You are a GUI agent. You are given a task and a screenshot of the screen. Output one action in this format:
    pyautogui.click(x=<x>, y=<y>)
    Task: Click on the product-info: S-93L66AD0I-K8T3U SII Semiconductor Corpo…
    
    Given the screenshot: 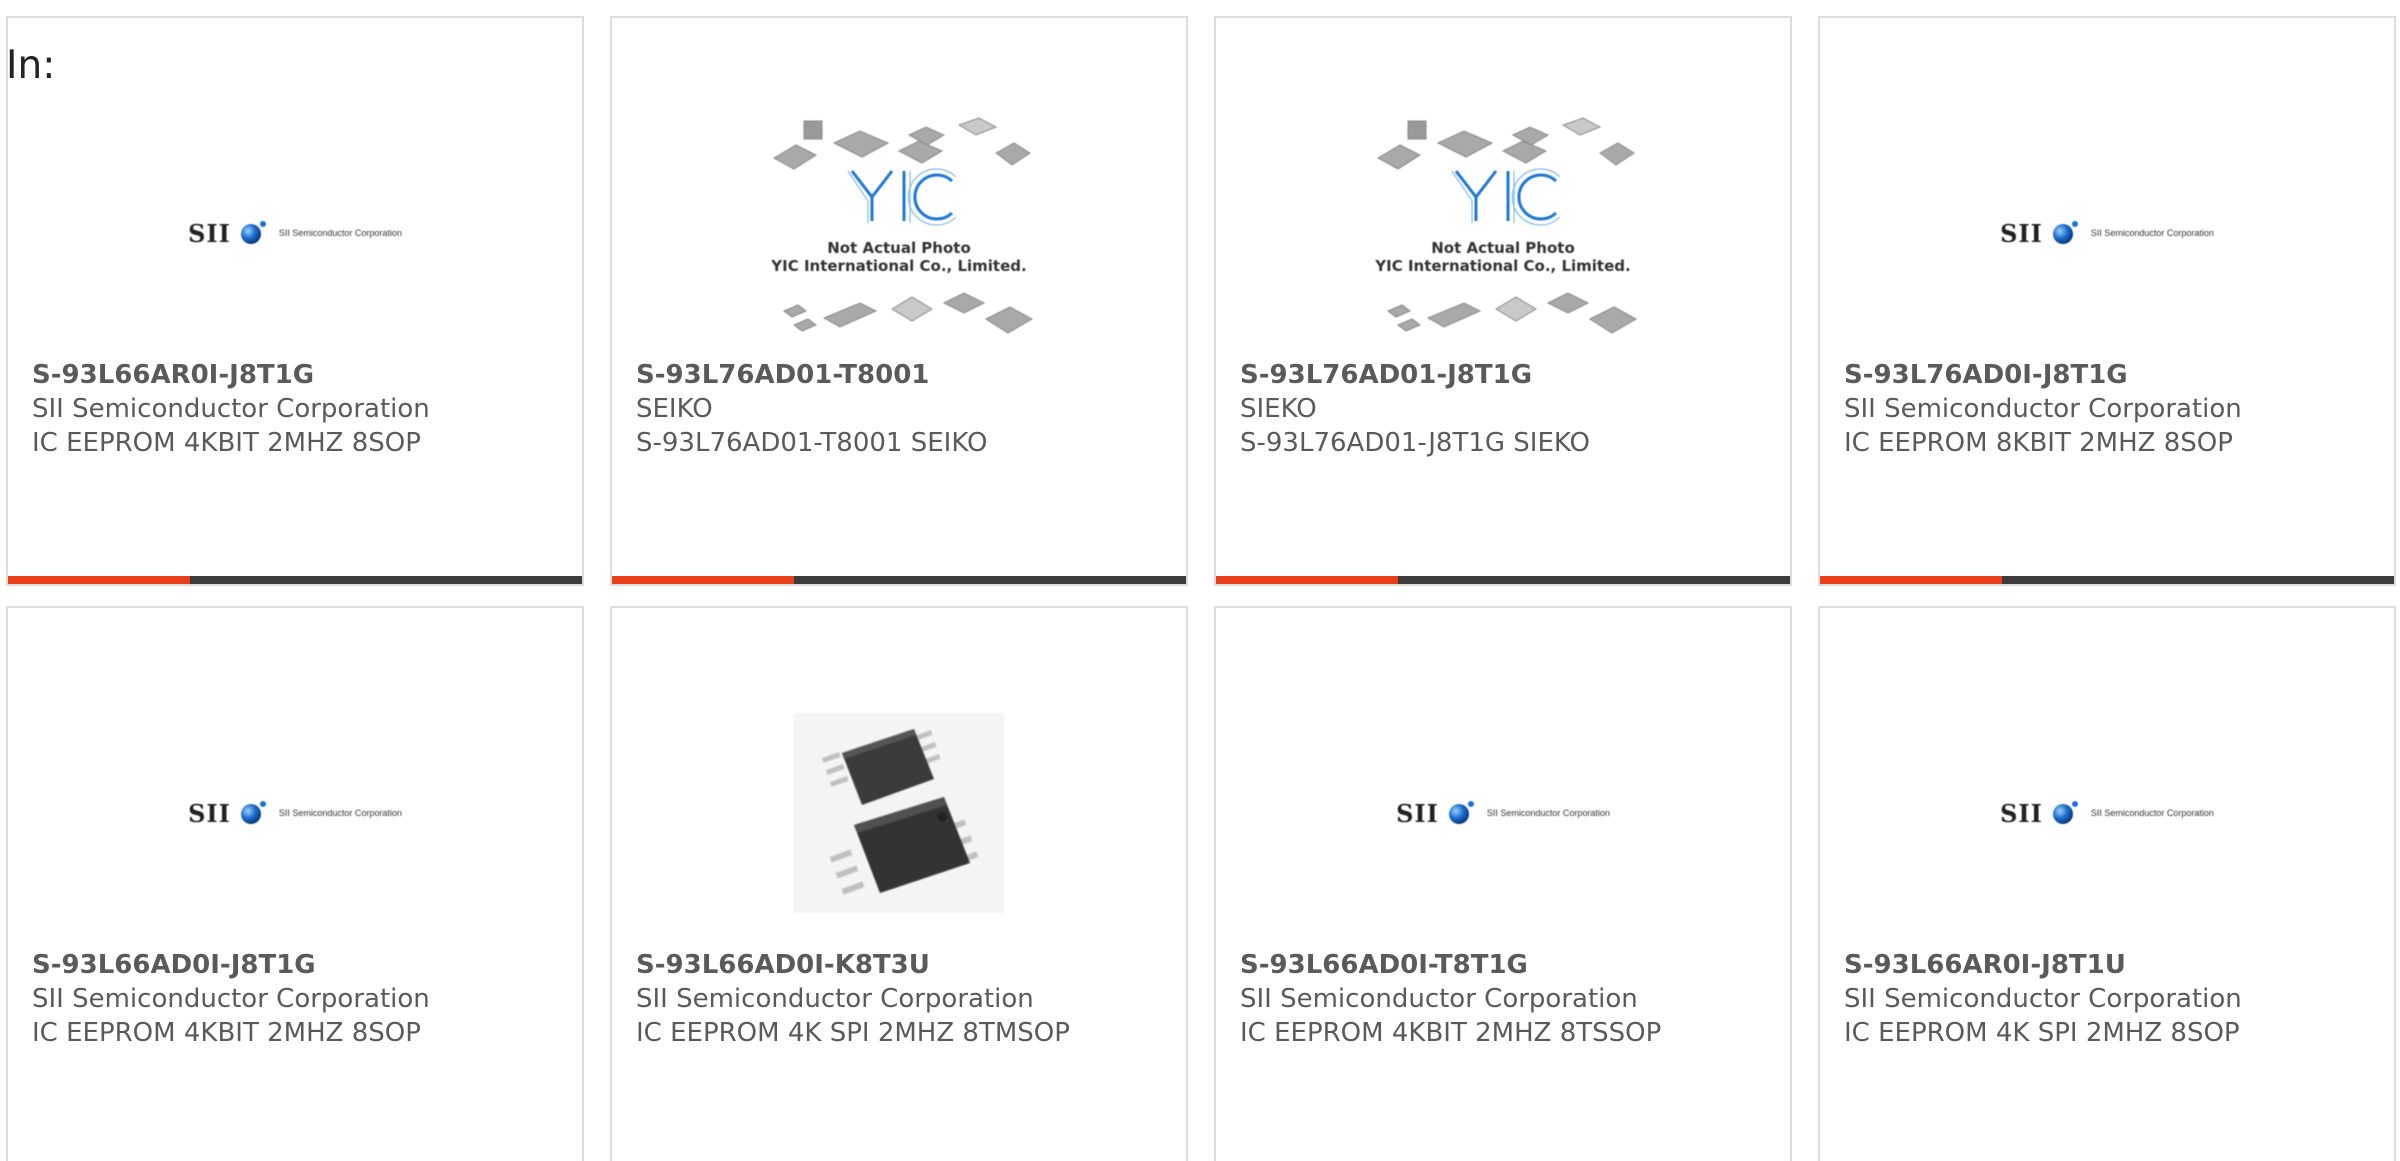 What is the action you would take?
    pyautogui.click(x=901, y=999)
    